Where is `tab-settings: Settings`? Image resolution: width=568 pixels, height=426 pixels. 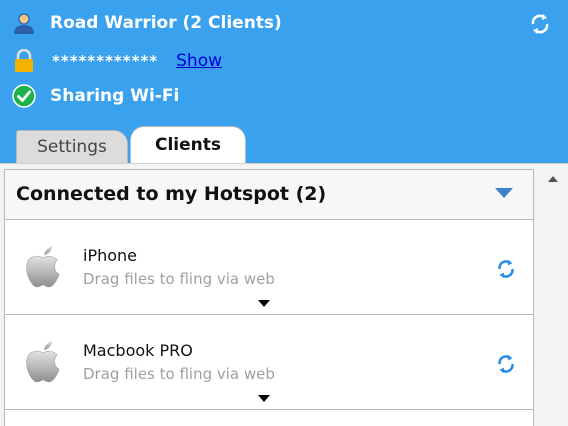 tab-settings: Settings is located at coordinates (72, 146).